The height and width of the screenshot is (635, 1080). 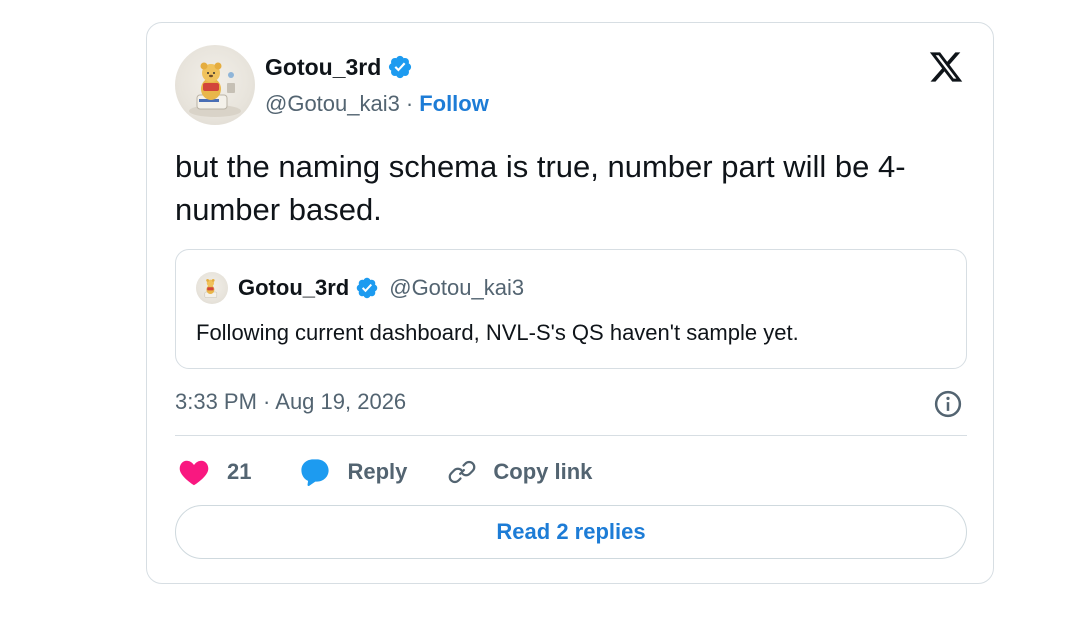 What do you see at coordinates (948, 404) in the screenshot?
I see `info-icon` at bounding box center [948, 404].